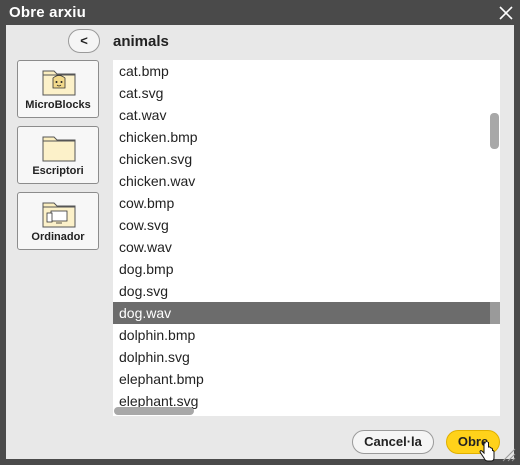  Describe the element at coordinates (494, 131) in the screenshot. I see `vertical-scrollbar-thumb` at that location.